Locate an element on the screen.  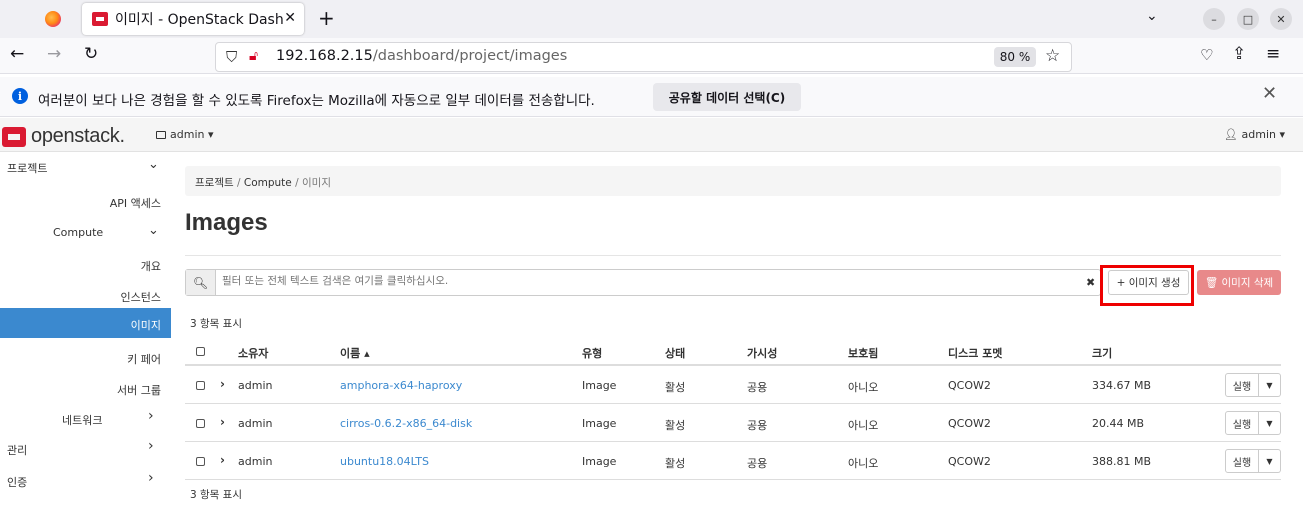
bookmark-star-icon: ☆ is located at coordinates (1052, 56).